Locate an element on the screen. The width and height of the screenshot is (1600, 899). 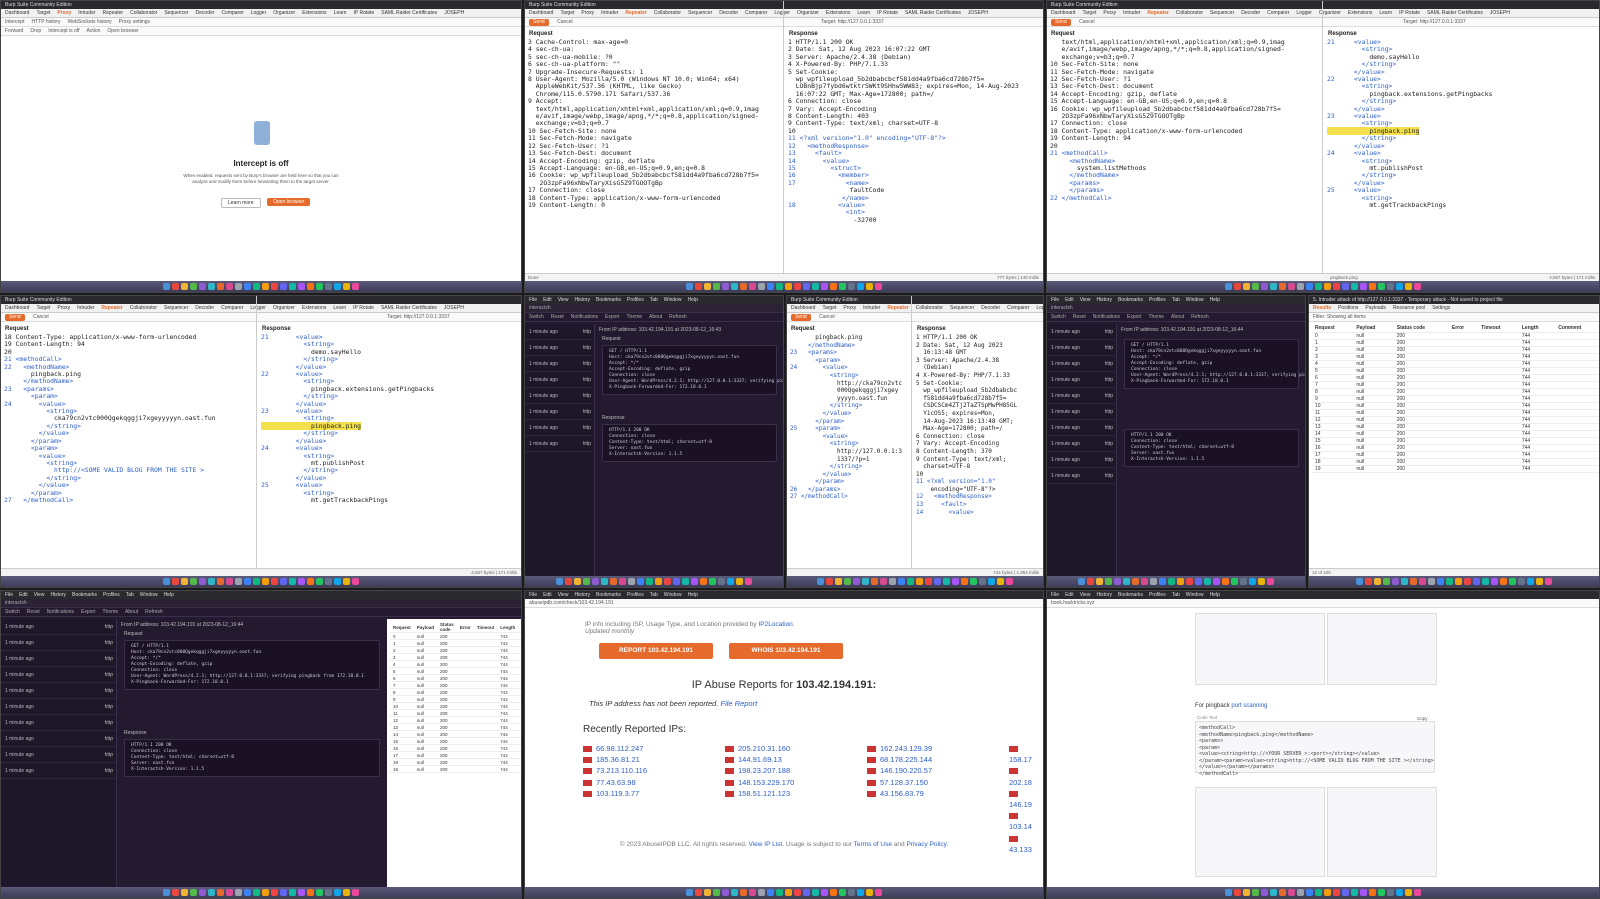
recent-ip-link: 205.210.31.160 is located at coordinates (759, 748).